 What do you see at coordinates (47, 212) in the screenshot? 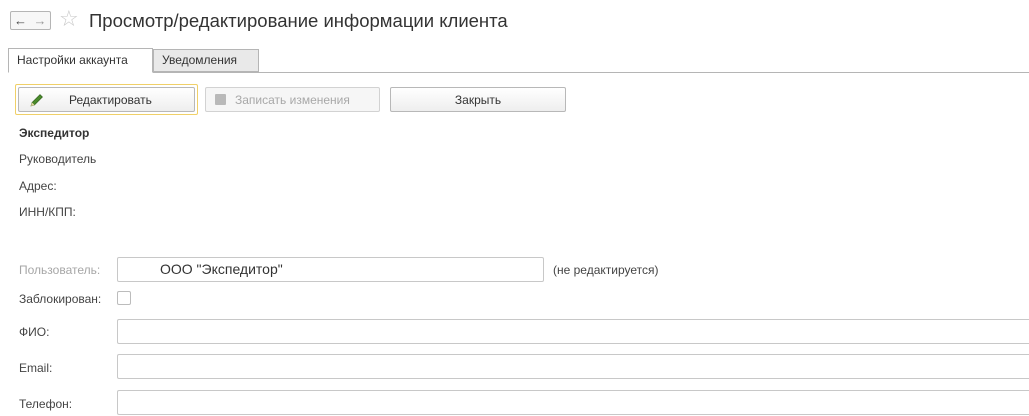
I see `inn-kpp-label: ИНН/КПП:` at bounding box center [47, 212].